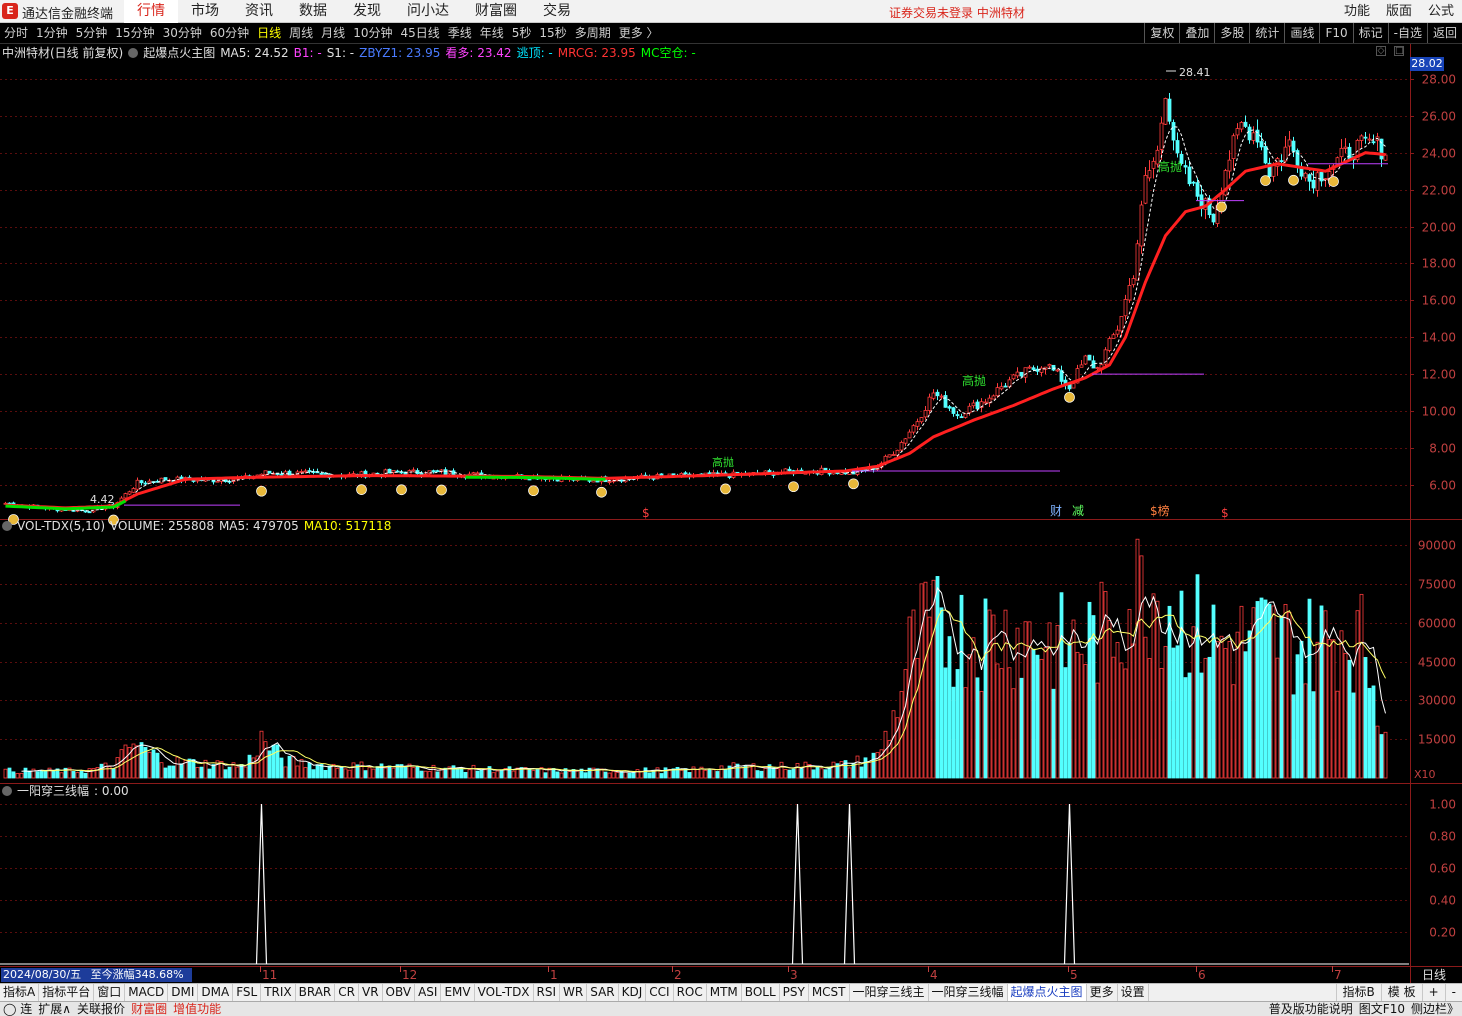 This screenshot has width=1462, height=1016. What do you see at coordinates (794, 992) in the screenshot?
I see `tab-23: PSY` at bounding box center [794, 992].